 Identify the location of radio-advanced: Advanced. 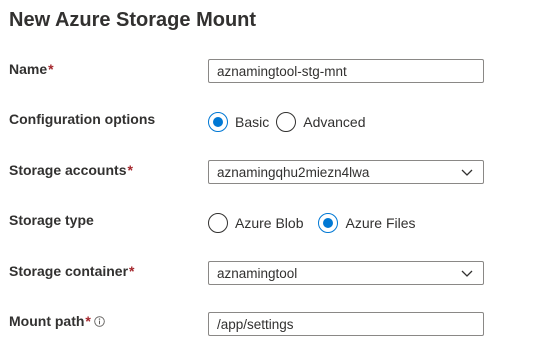
(321, 122).